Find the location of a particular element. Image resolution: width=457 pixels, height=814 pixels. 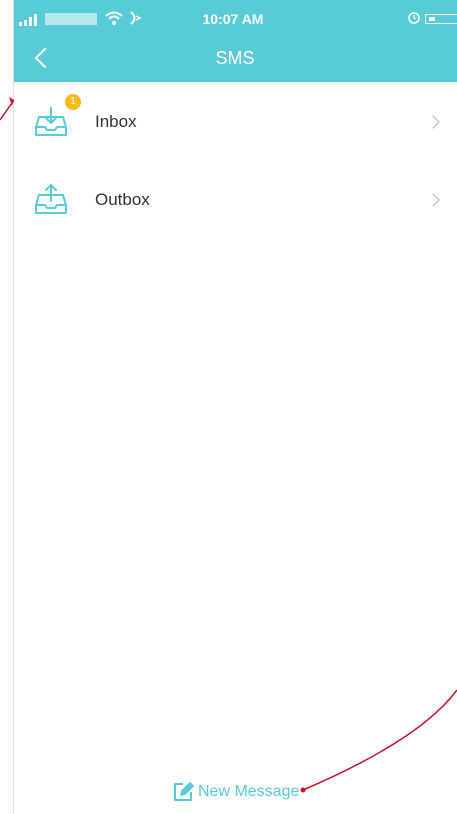

new-message-button: New Message is located at coordinates (245, 792).